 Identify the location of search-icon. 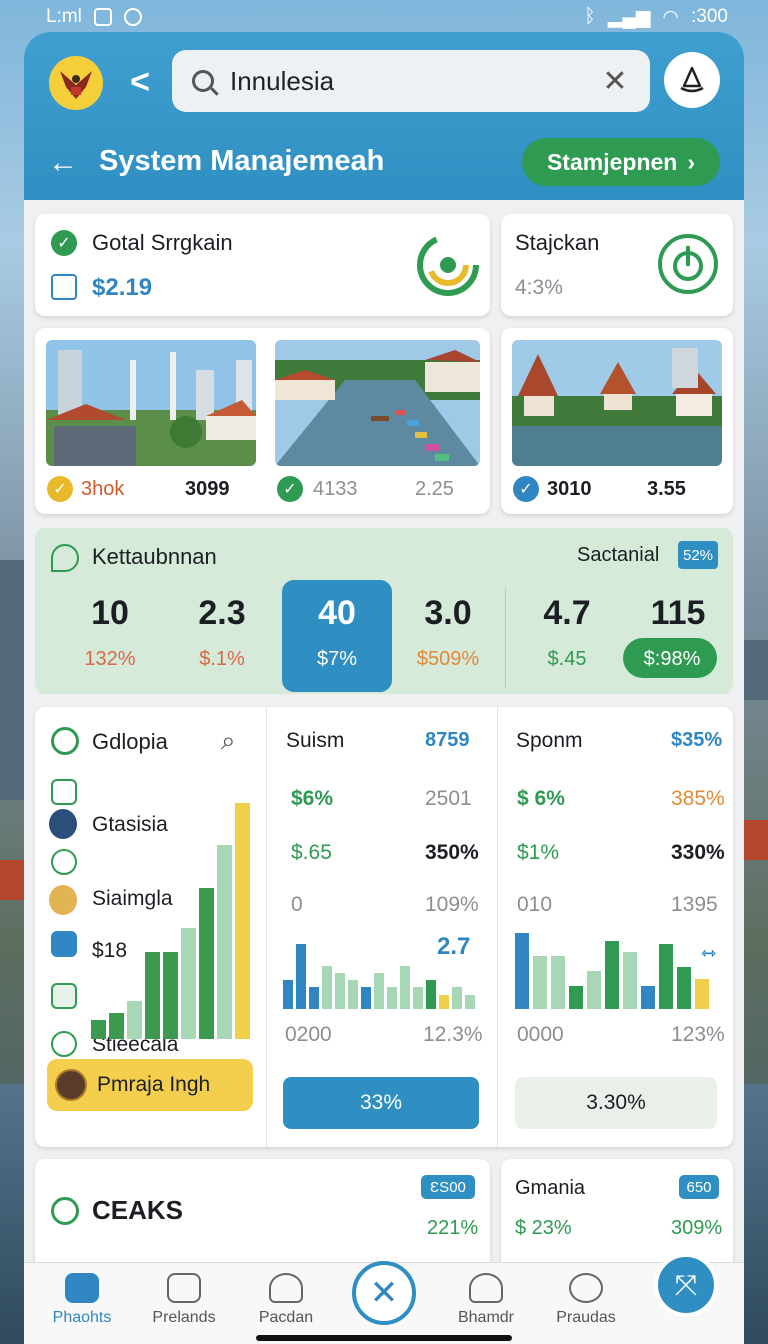
(203, 81).